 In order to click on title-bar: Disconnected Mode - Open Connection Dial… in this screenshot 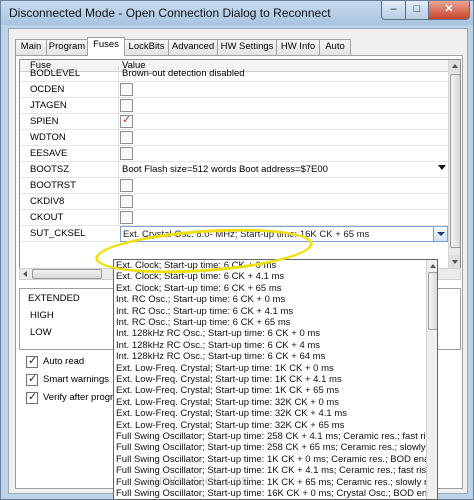, I will do `click(237, 13)`.